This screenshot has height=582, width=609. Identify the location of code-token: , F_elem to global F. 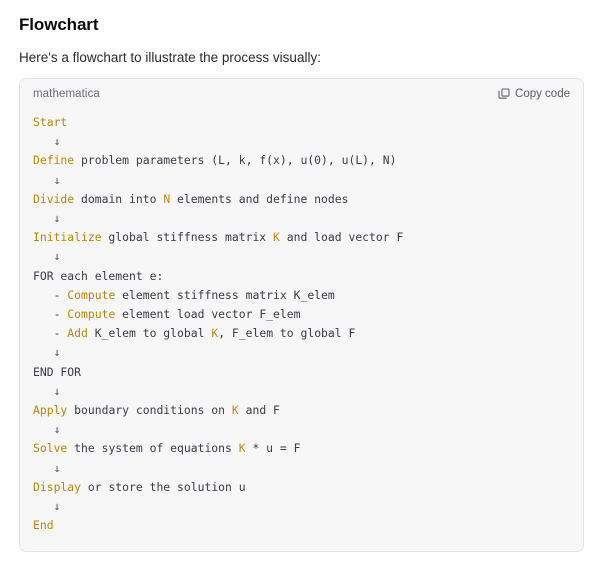
(287, 333).